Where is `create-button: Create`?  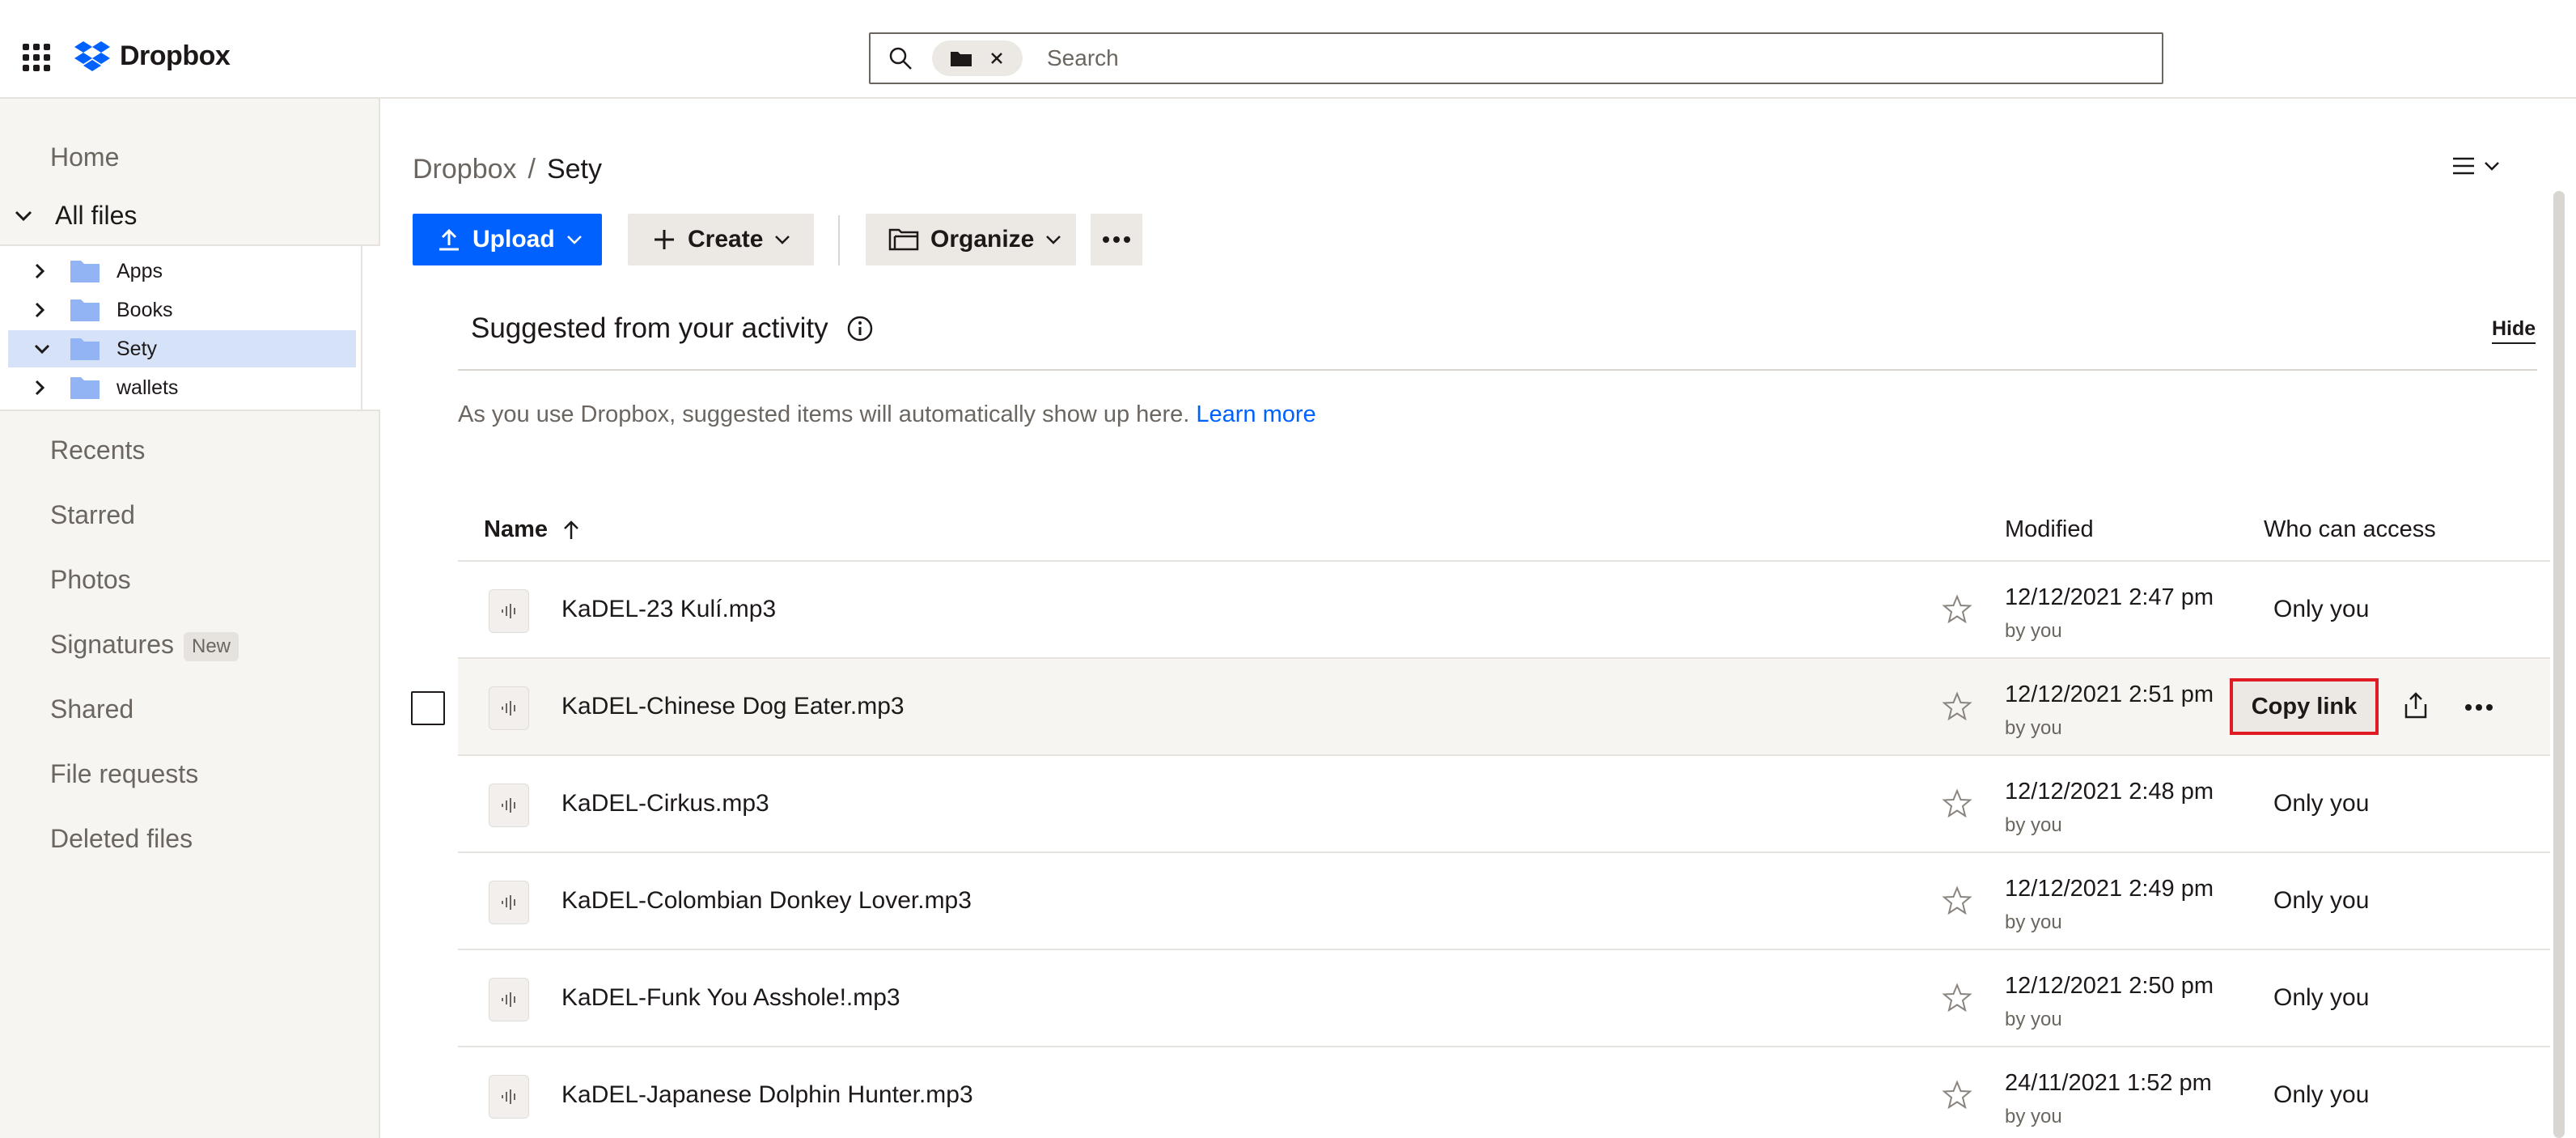
create-button: Create is located at coordinates (721, 240).